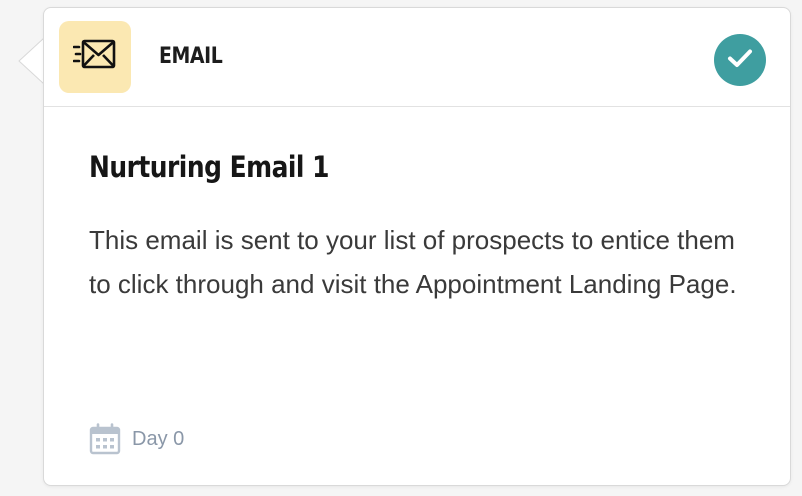  Describe the element at coordinates (209, 167) in the screenshot. I see `step-title: Nurturing Email 1` at that location.